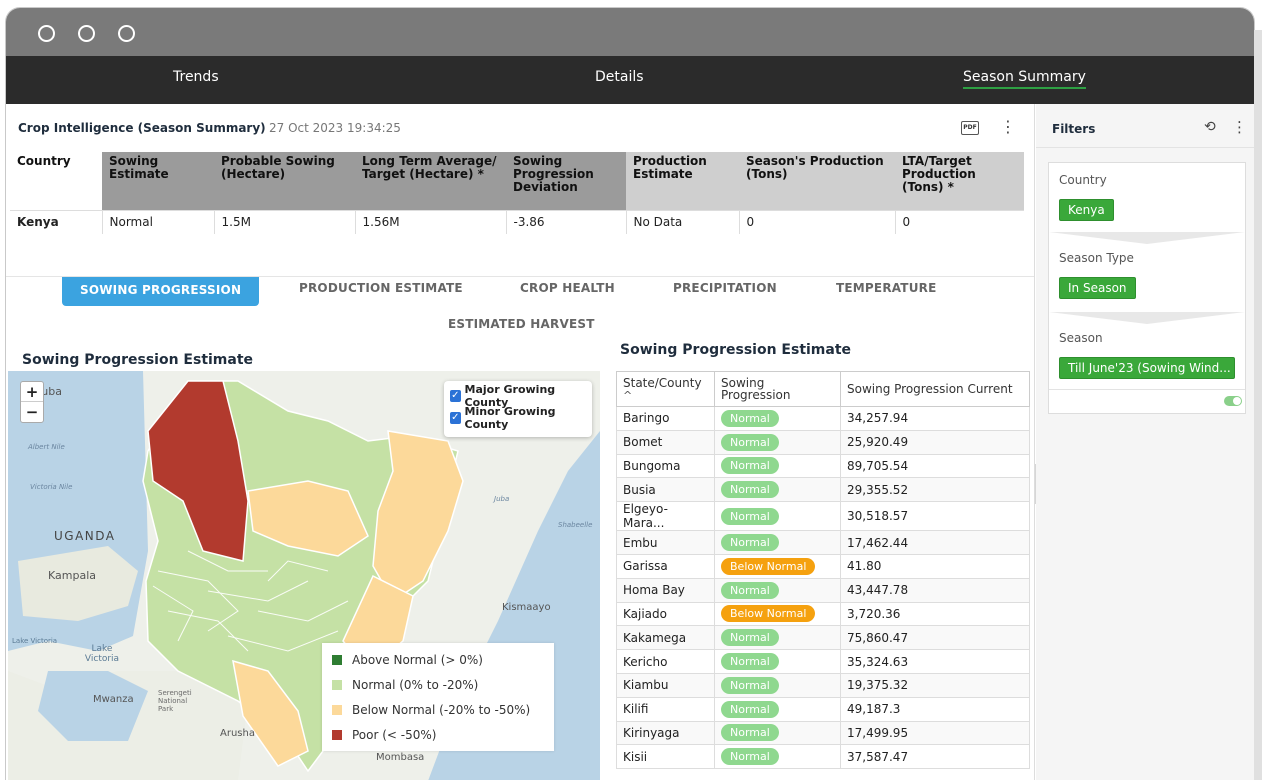 This screenshot has width=1262, height=780. Describe the element at coordinates (665, 418) in the screenshot. I see `cell-county: Baringo` at that location.